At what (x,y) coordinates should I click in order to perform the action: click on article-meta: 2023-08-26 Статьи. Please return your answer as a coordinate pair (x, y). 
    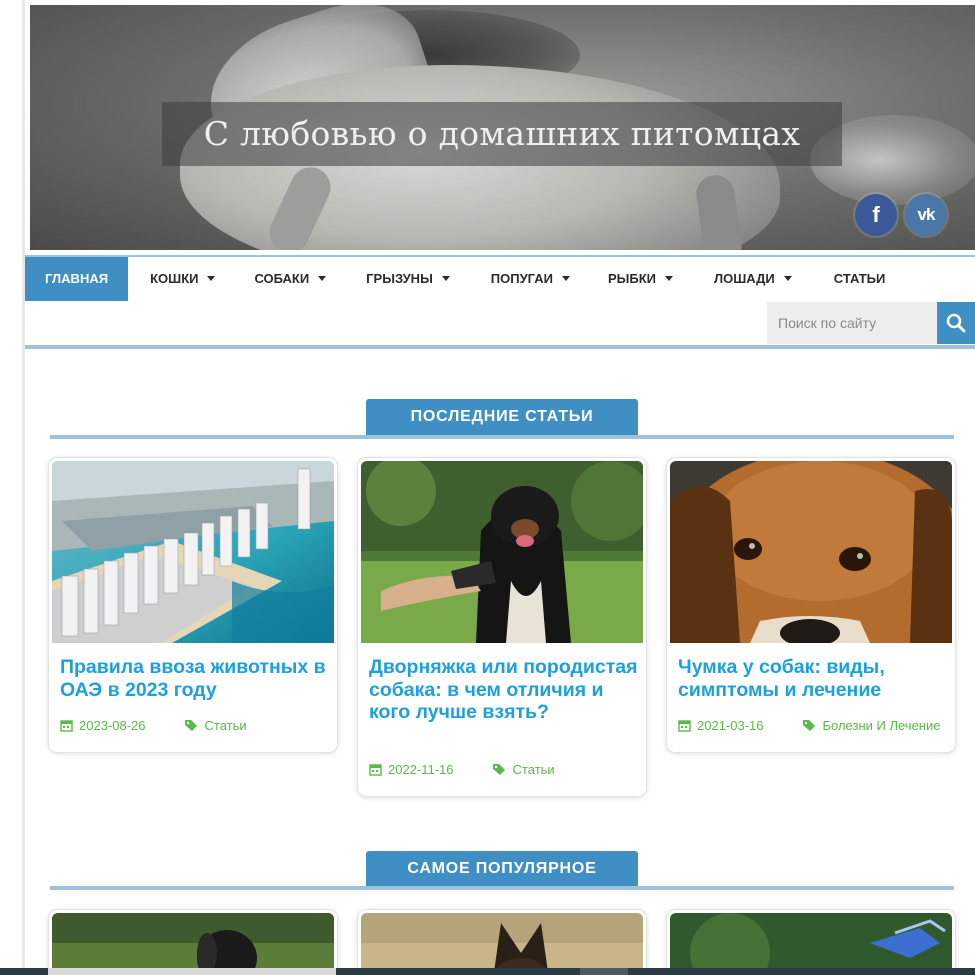
    Looking at the image, I should click on (153, 725).